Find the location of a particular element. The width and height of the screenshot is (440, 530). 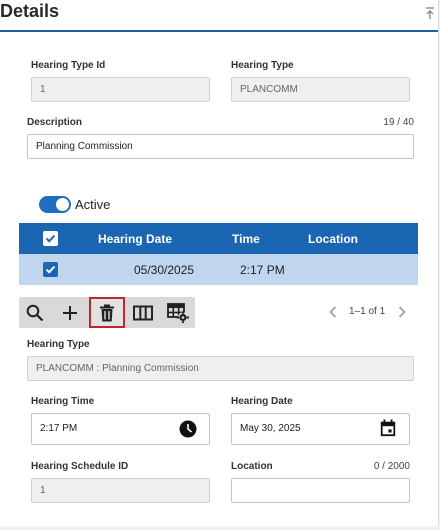

search-button is located at coordinates (35, 312).